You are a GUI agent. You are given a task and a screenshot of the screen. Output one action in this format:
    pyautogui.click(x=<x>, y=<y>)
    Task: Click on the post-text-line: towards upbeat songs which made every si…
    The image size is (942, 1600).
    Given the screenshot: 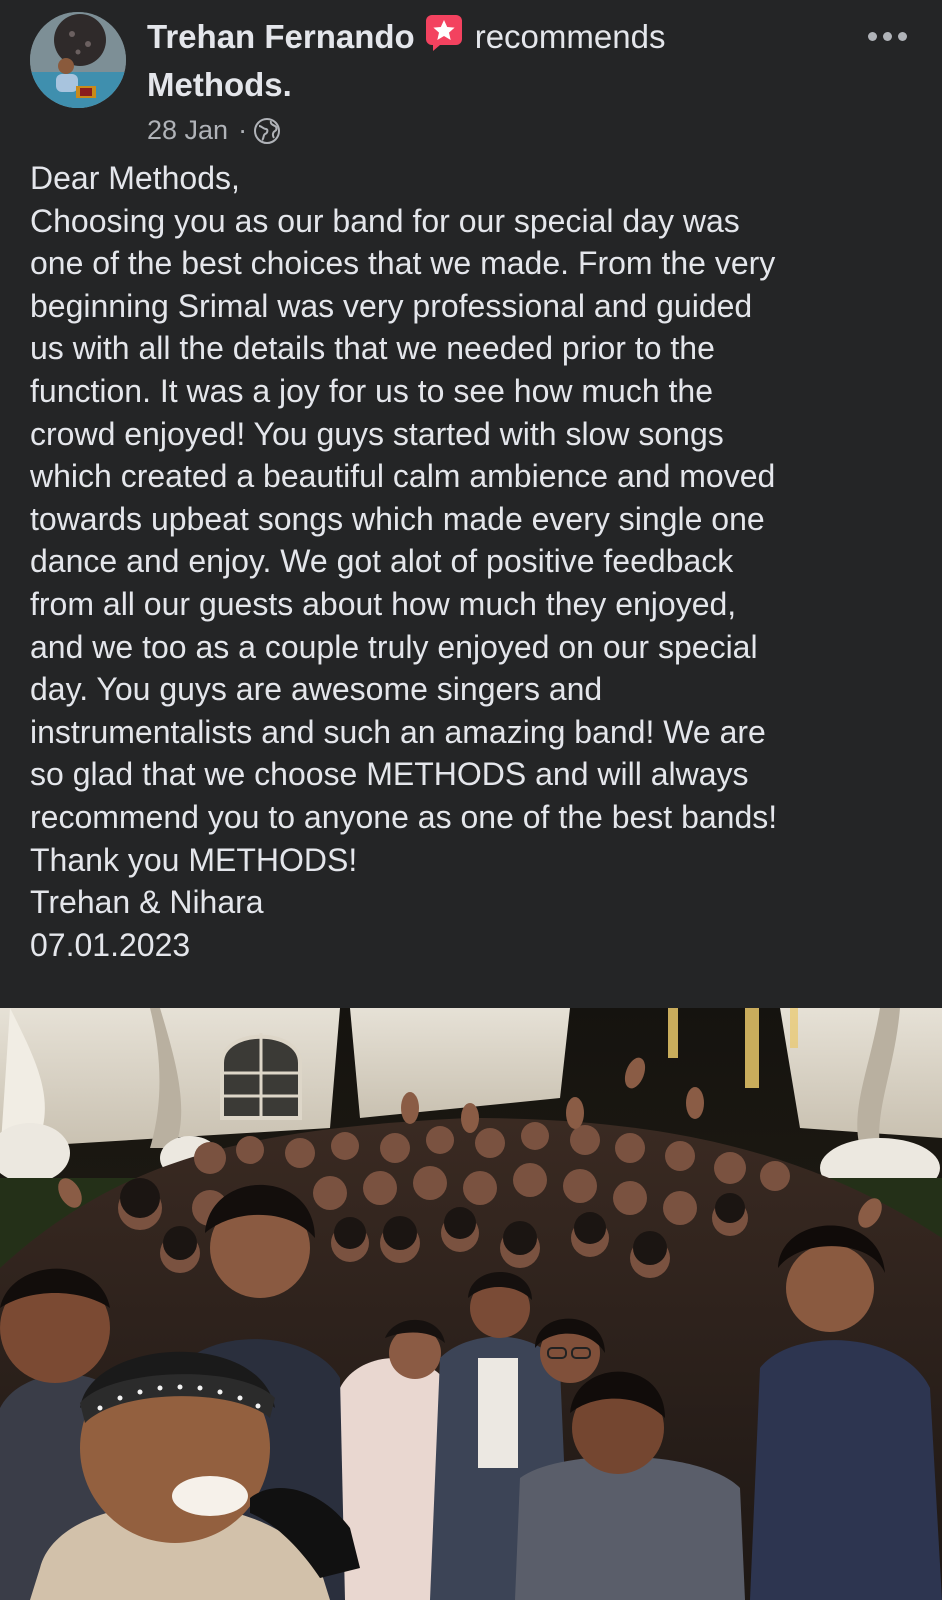 What is the action you would take?
    pyautogui.click(x=397, y=518)
    